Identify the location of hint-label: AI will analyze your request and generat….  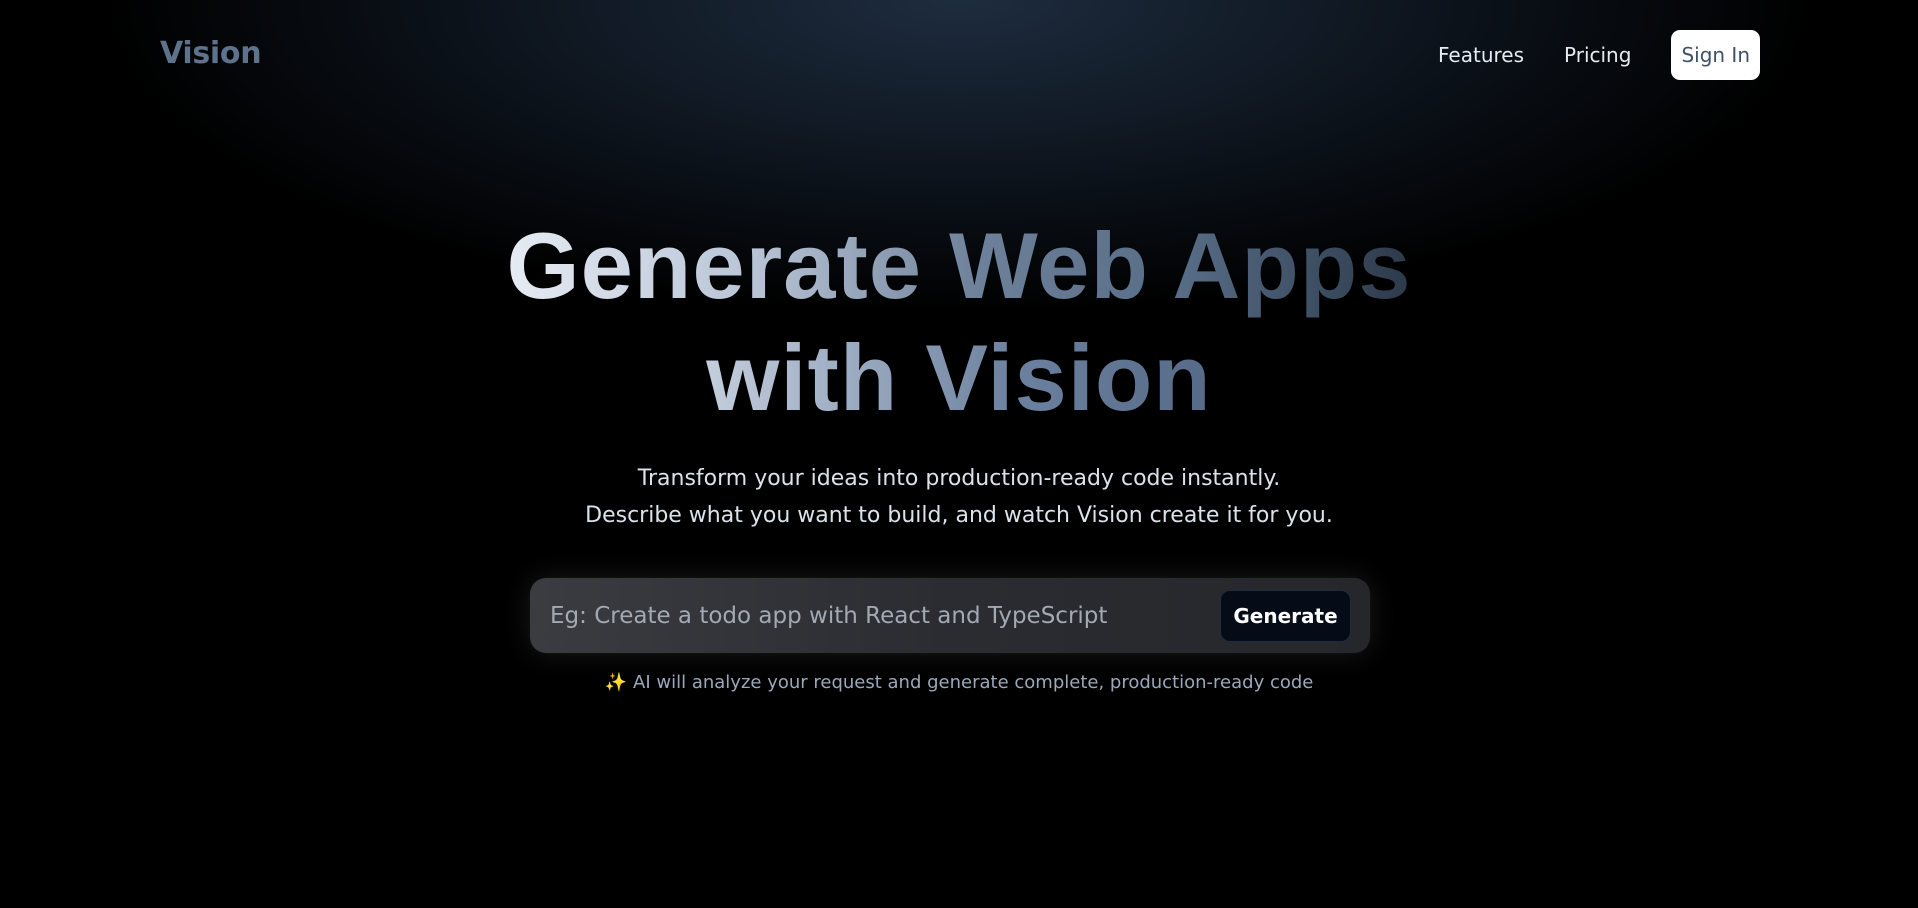
(973, 682).